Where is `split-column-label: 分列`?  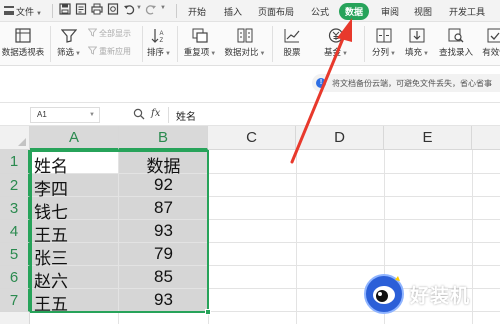 split-column-label: 分列 is located at coordinates (381, 52).